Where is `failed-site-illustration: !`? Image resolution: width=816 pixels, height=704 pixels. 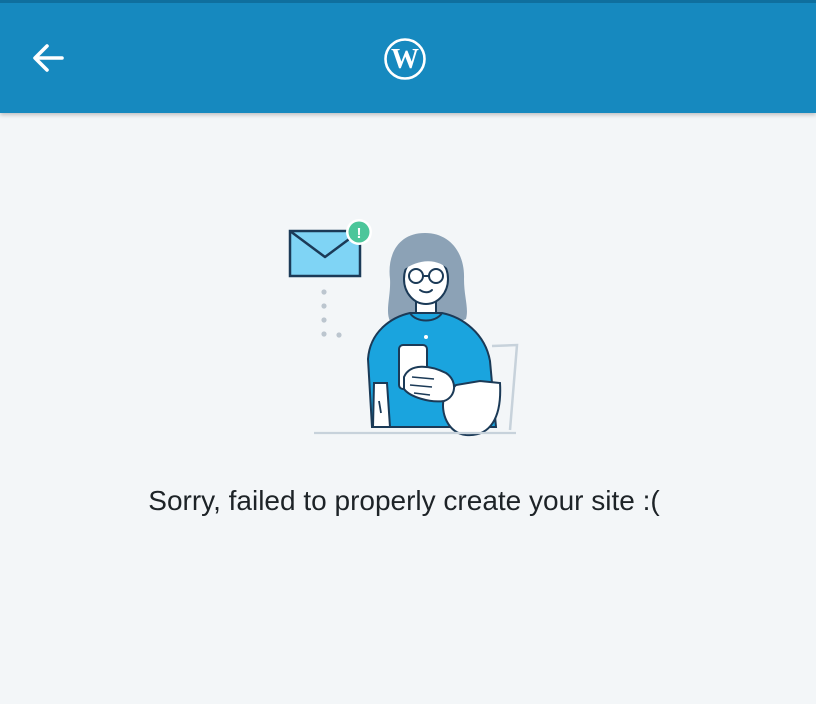
failed-site-illustration: ! is located at coordinates (403, 328).